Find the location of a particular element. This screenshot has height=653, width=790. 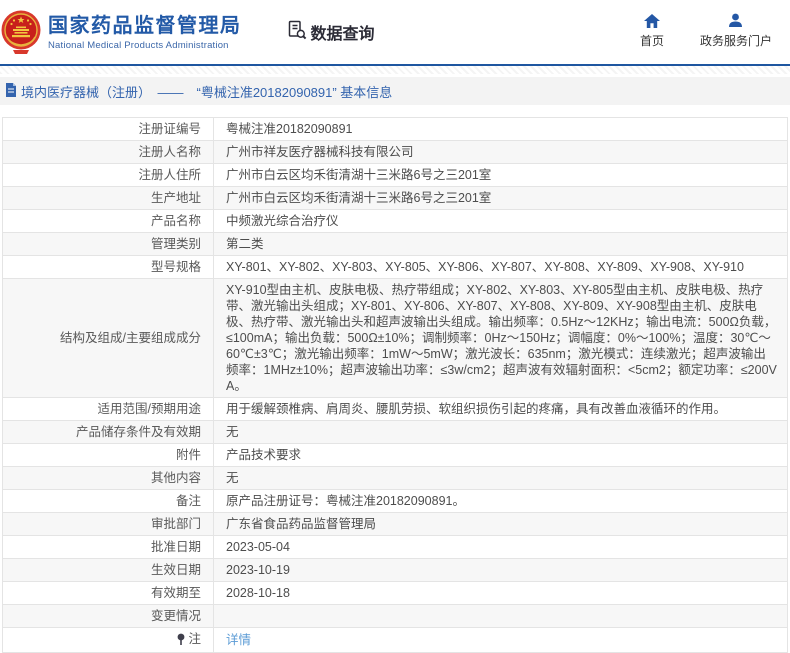

row-label: 注 is located at coordinates (194, 639).